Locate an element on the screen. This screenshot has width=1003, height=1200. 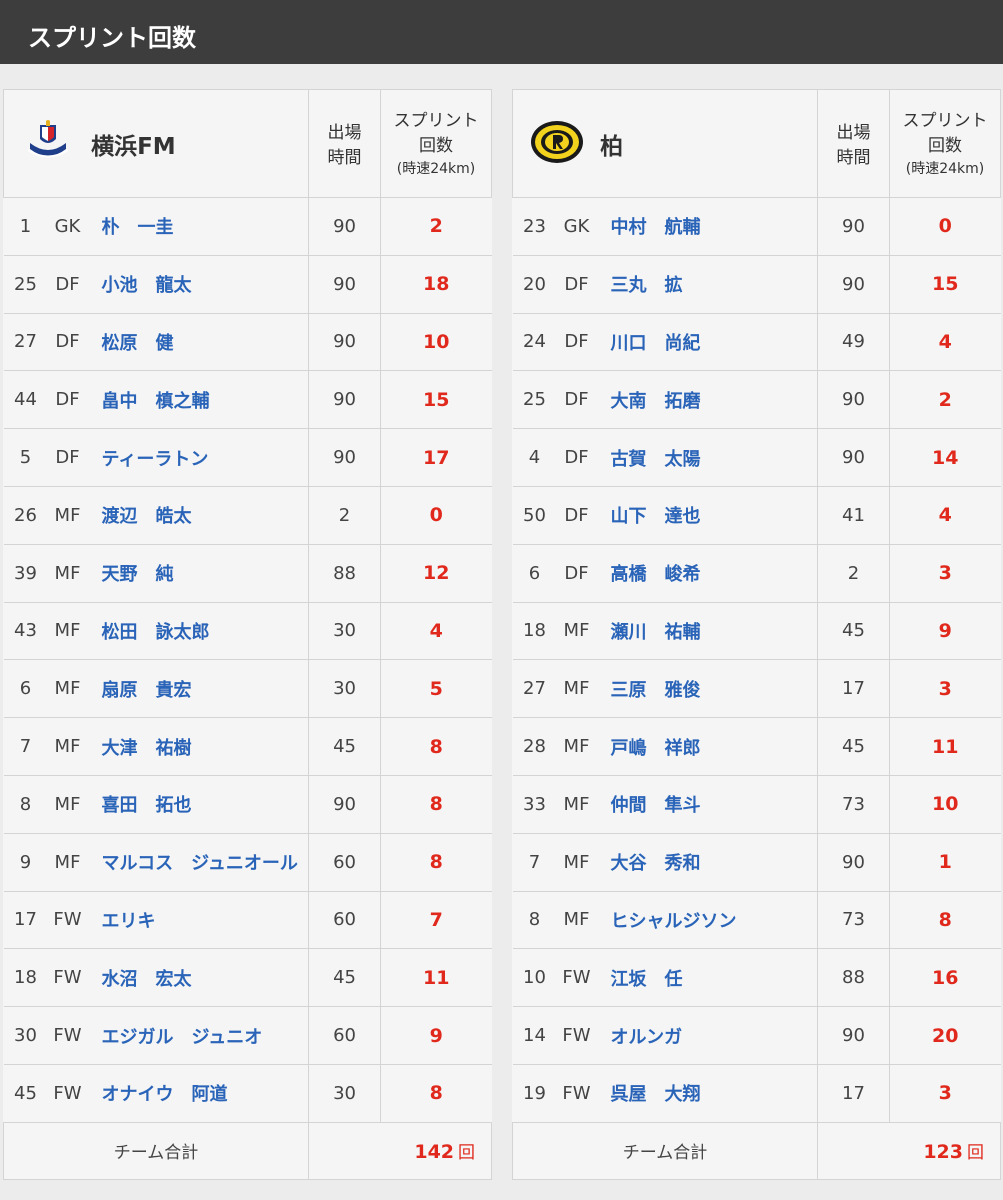
player-number: 28 is located at coordinates (534, 746).